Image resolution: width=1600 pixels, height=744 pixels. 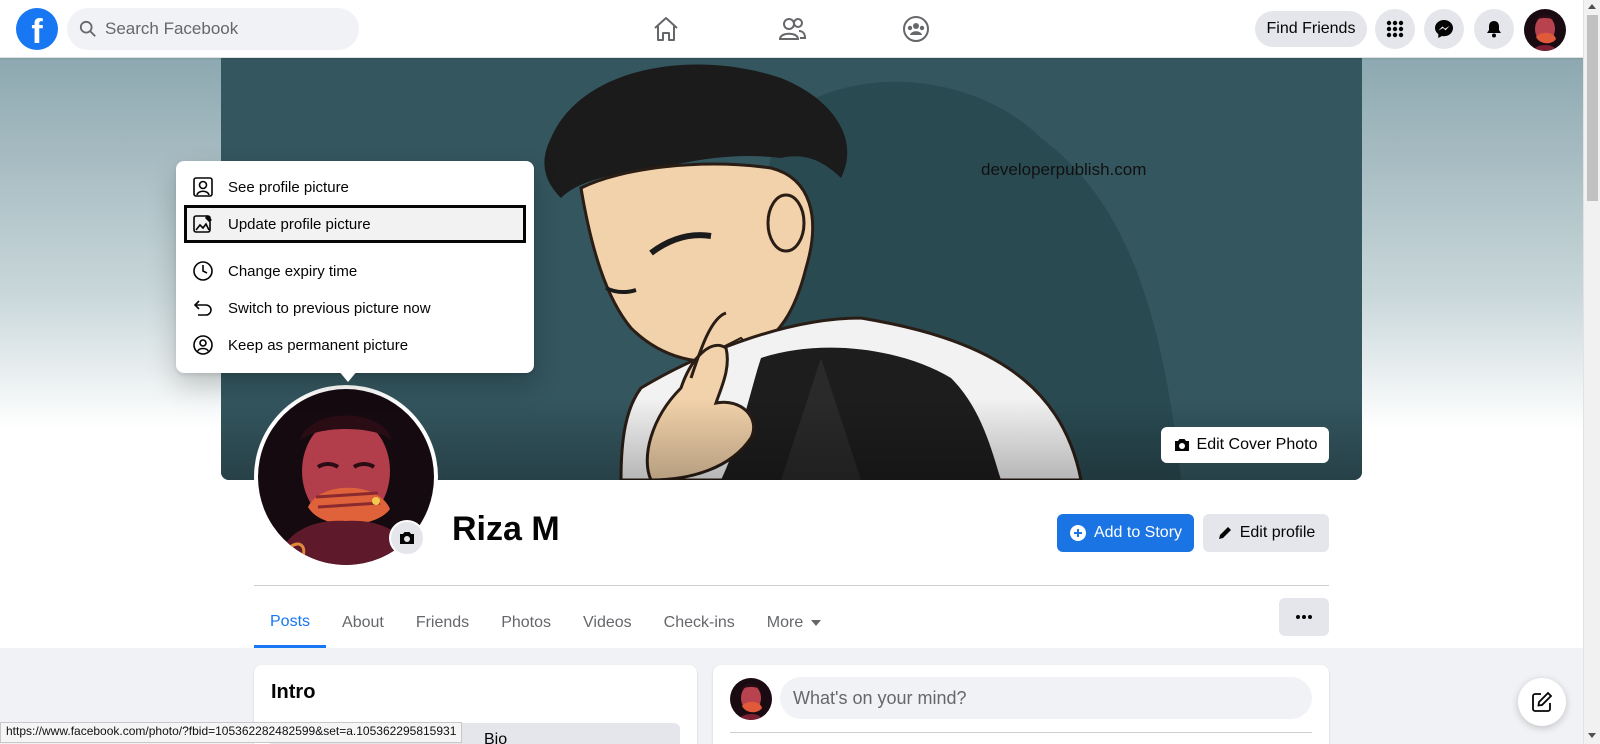 What do you see at coordinates (220, 29) in the screenshot?
I see `search-input` at bounding box center [220, 29].